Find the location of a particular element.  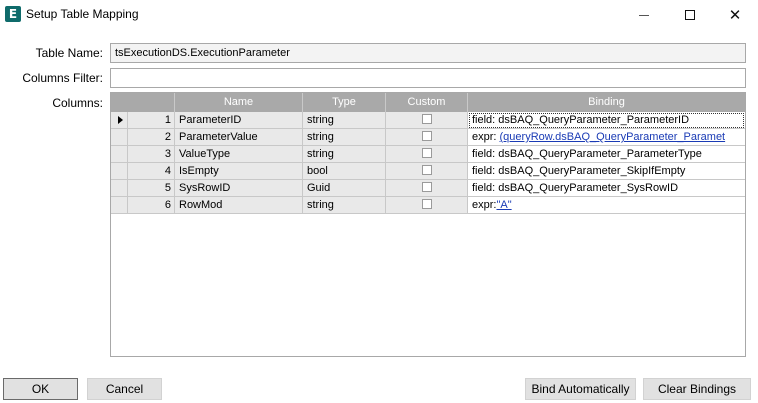

type-cell: Guid is located at coordinates (344, 188).